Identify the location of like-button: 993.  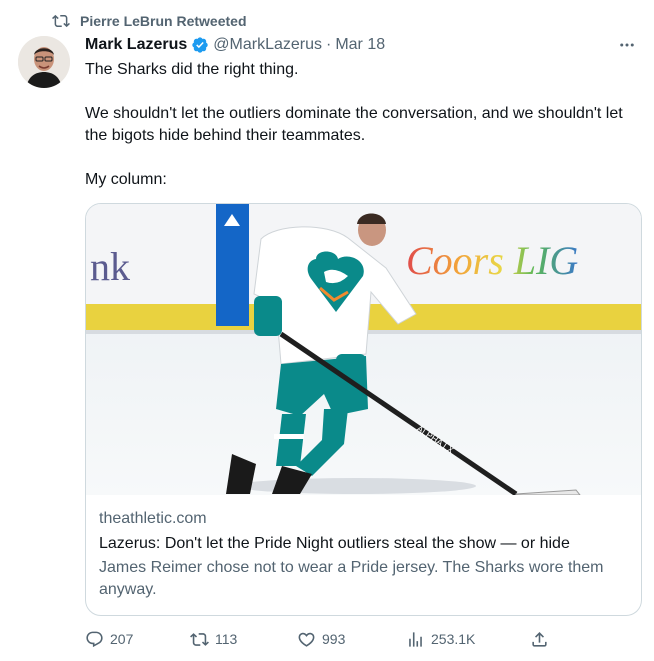
(321, 639).